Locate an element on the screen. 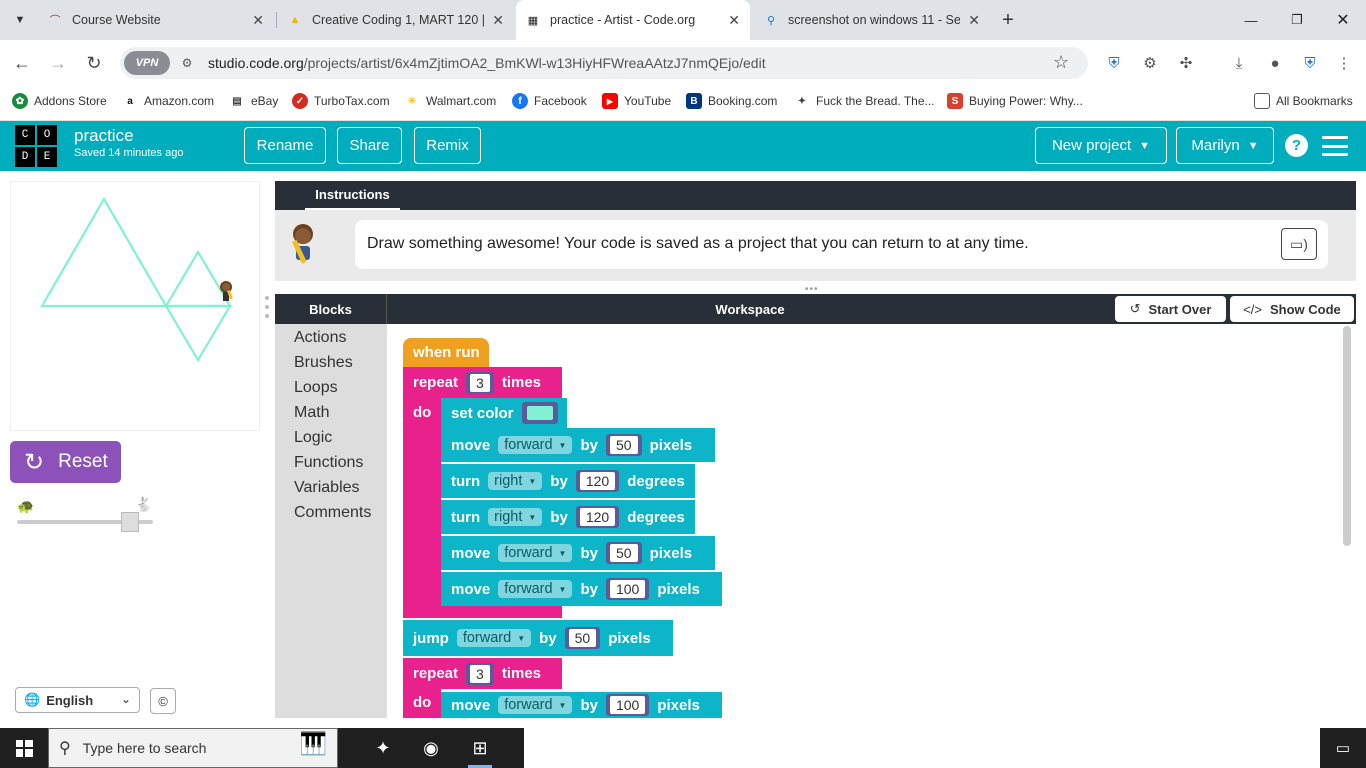 The width and height of the screenshot is (1366, 768). taskbar-search-box: ⚲ Type here to search 🎹 is located at coordinates (193, 748).